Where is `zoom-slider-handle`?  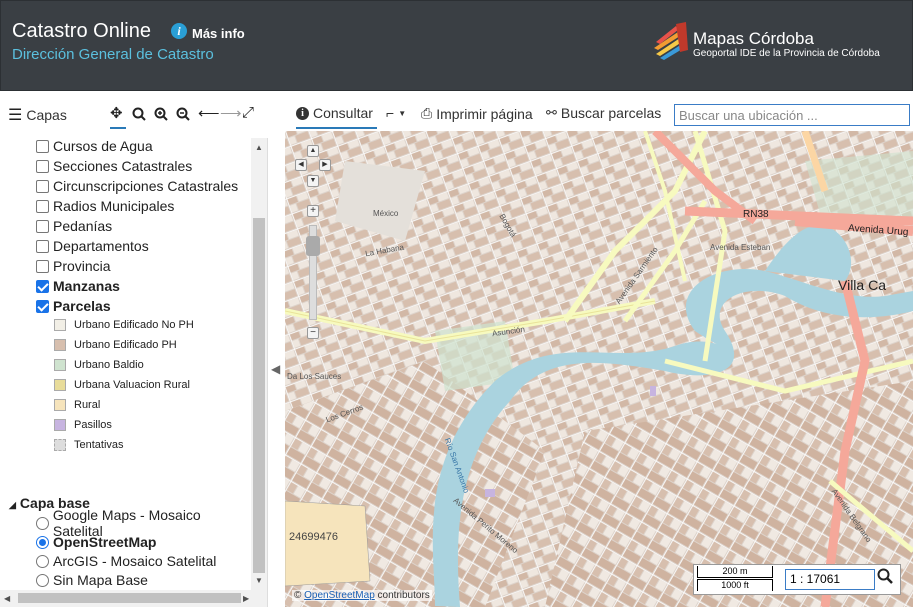
zoom-slider-handle is located at coordinates (313, 246).